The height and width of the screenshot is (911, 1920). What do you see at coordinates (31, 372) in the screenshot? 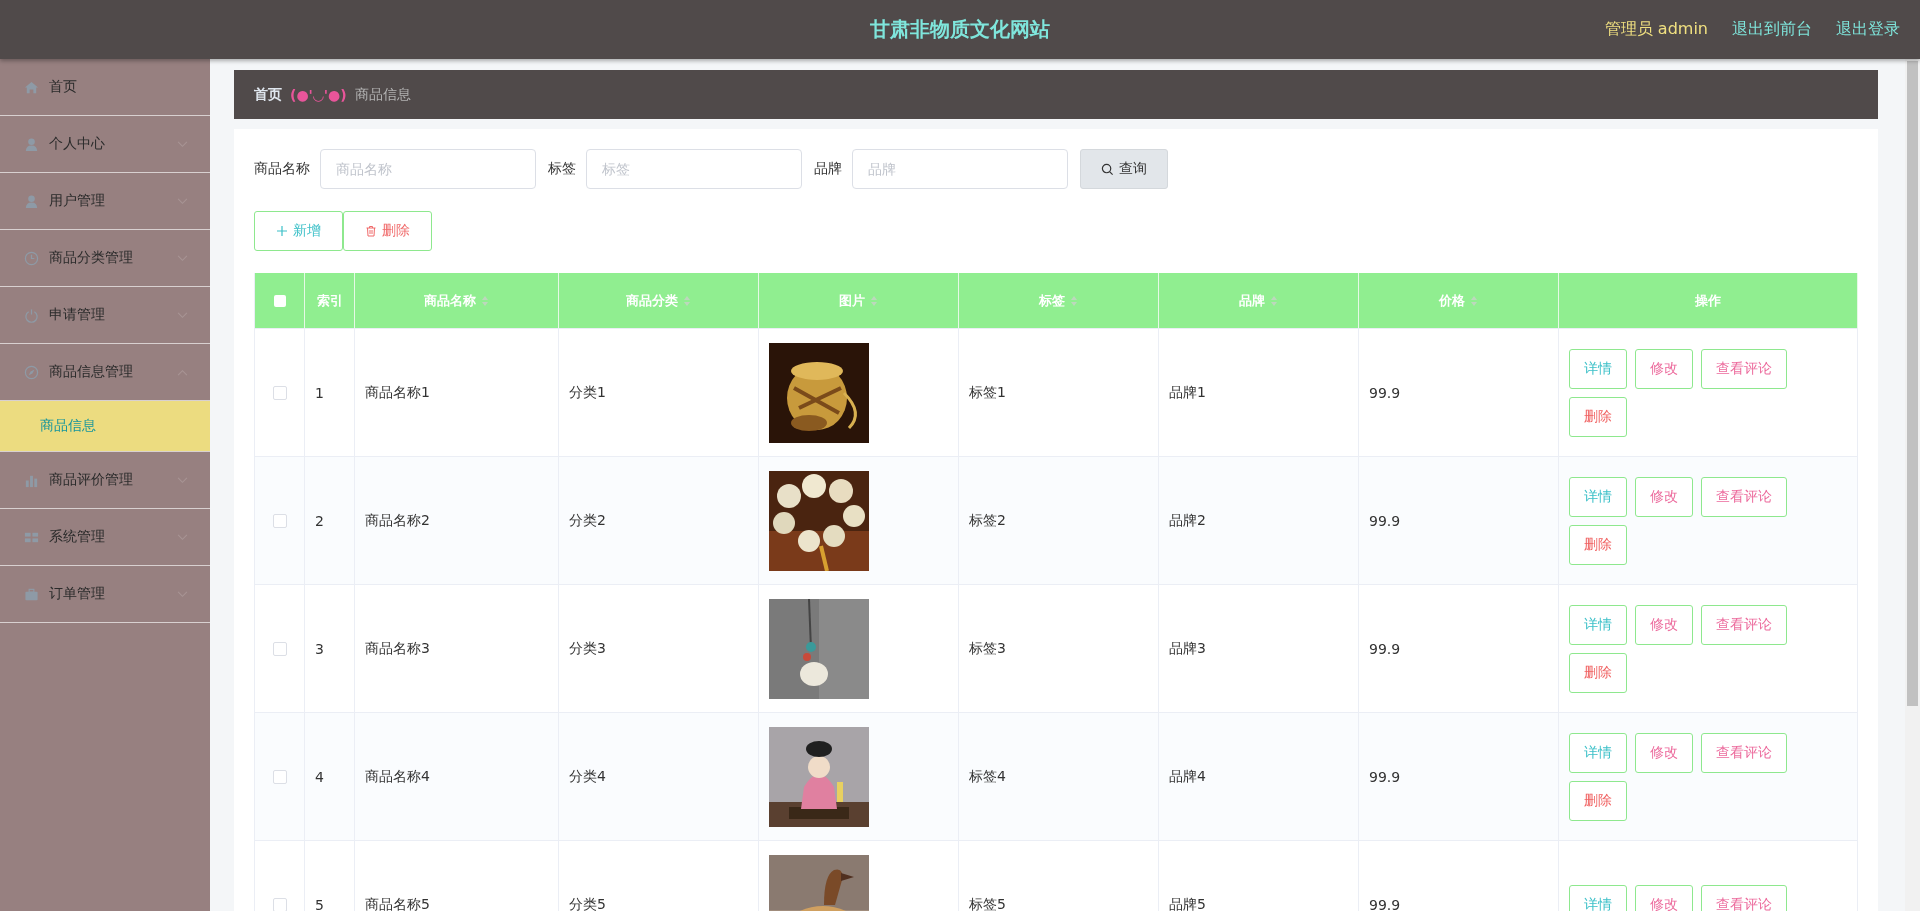
I see `compass-icon` at bounding box center [31, 372].